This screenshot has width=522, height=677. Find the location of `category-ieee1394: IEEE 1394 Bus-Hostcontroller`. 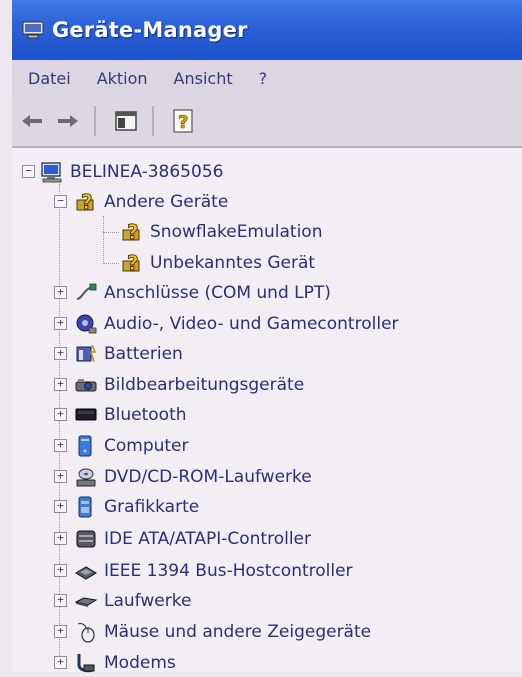

category-ieee1394: IEEE 1394 Bus-Hostcontroller is located at coordinates (213, 571).